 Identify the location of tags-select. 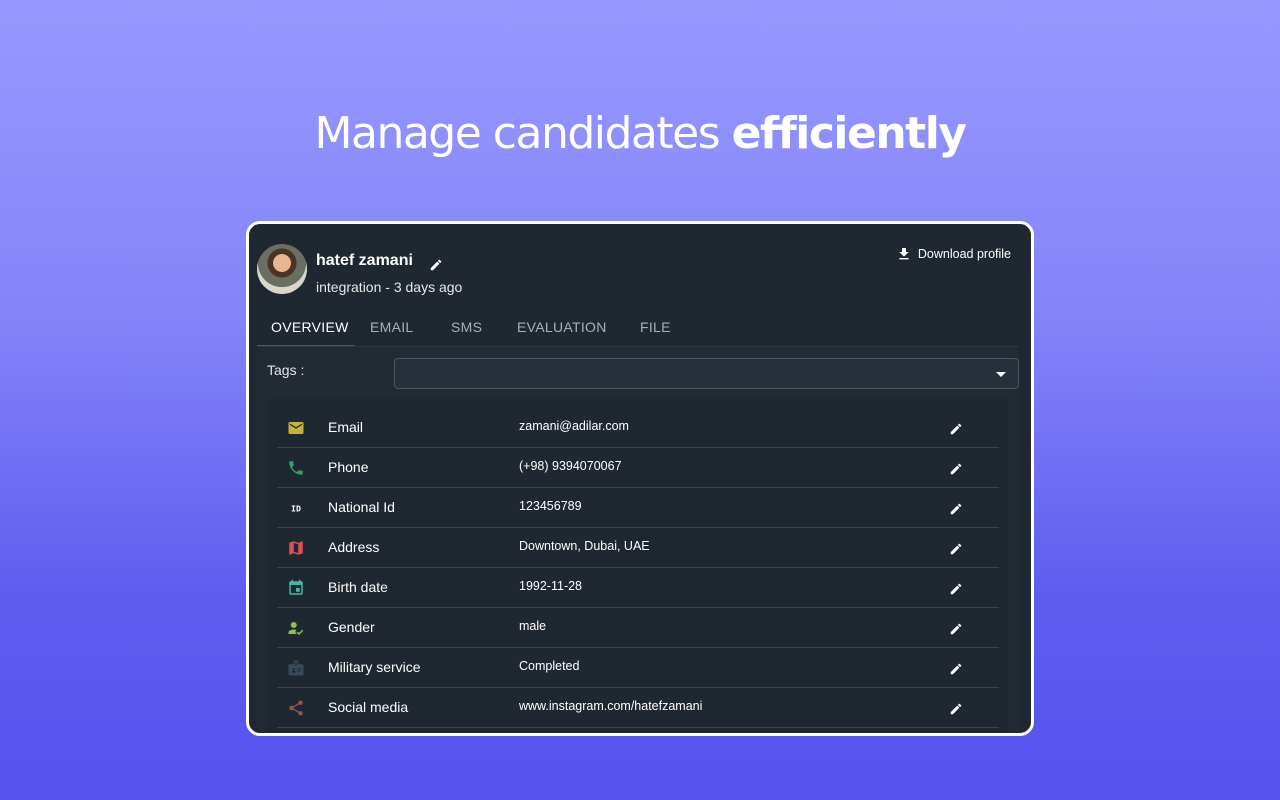
(706, 373).